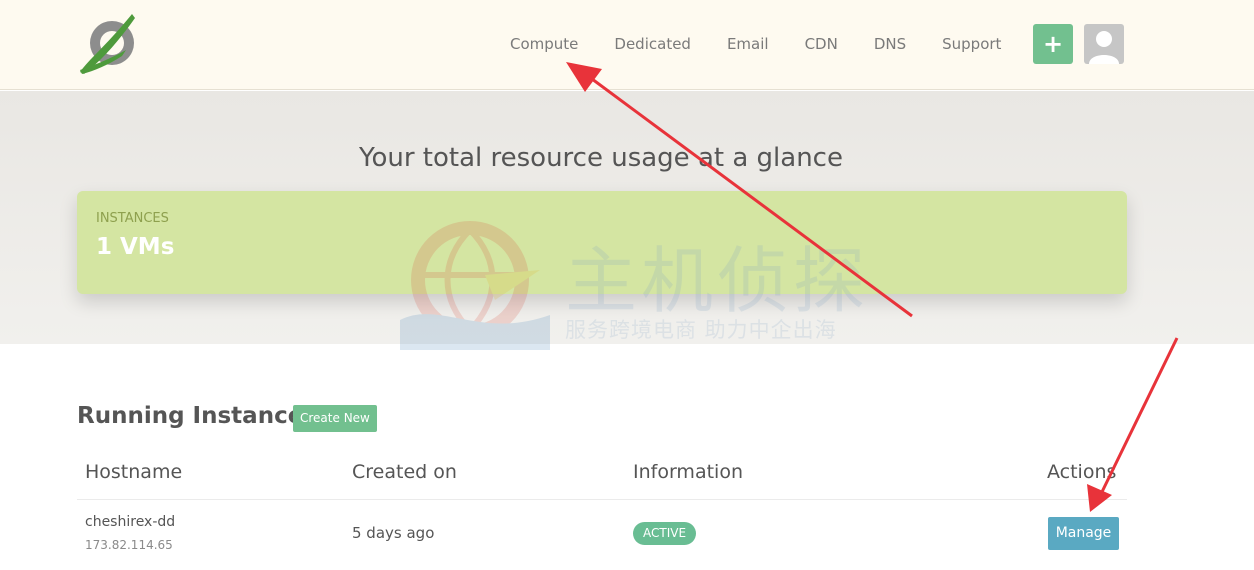  Describe the element at coordinates (602, 499) in the screenshot. I see `table-divider` at that location.